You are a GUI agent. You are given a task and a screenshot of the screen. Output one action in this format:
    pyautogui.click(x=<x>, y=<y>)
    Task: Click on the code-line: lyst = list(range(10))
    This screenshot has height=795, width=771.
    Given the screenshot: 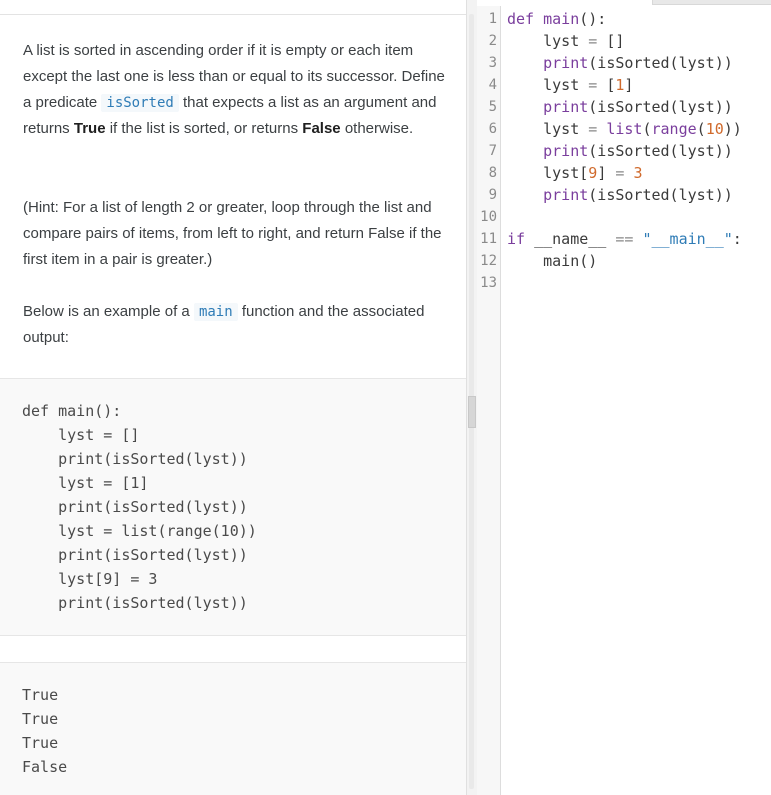 What is the action you would take?
    pyautogui.click(x=639, y=129)
    